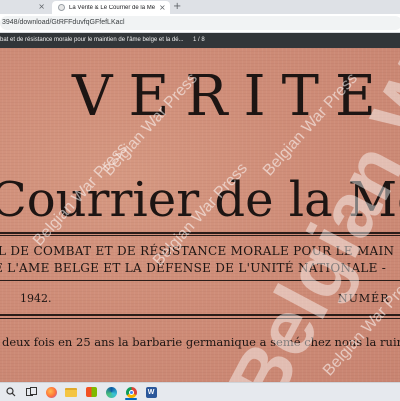 This screenshot has width=400, height=401. I want to click on new-tab-button: +, so click(177, 6).